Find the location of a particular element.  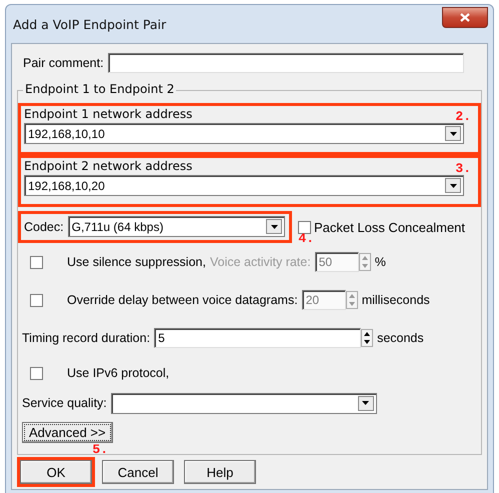

field-label: Service quality: is located at coordinates (64, 403).